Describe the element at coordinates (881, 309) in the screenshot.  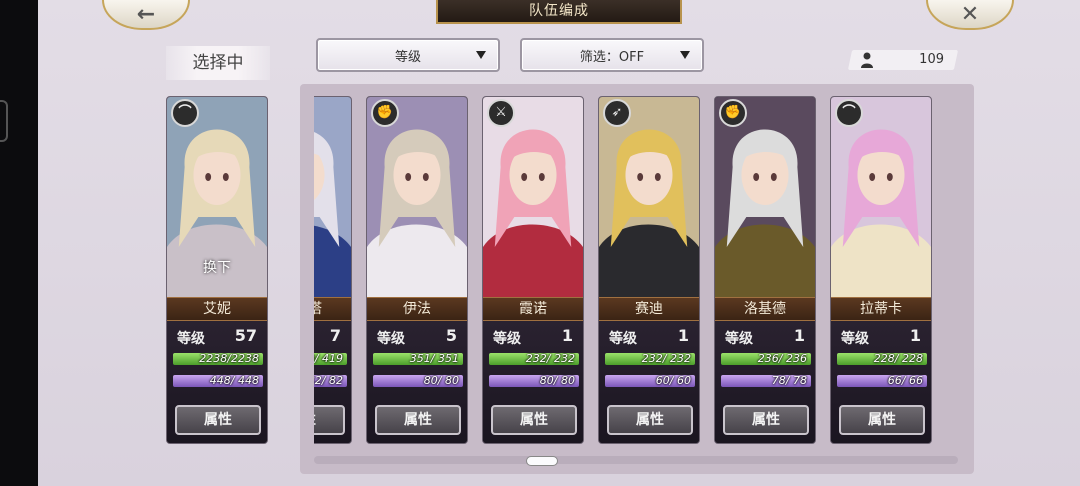
I see `unit-name: 拉蒂卡` at that location.